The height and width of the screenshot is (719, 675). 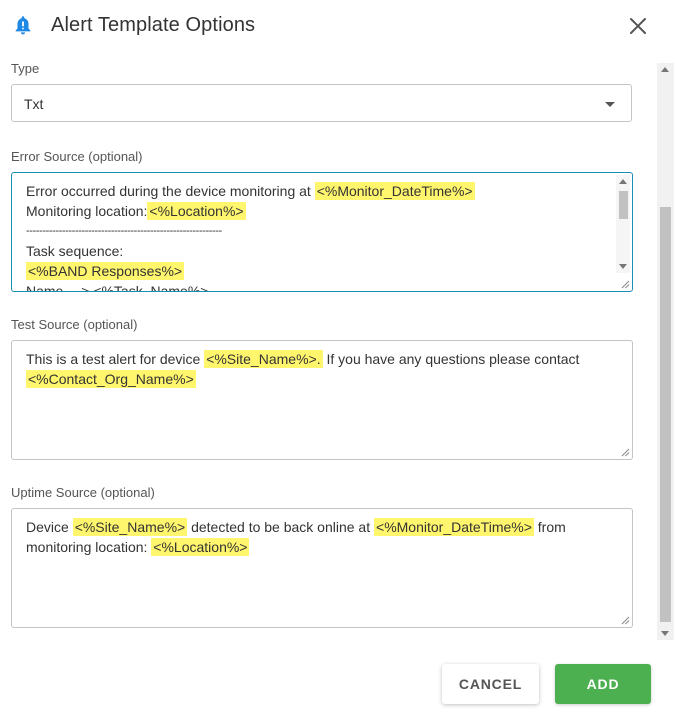 I want to click on token-highlight: <%BAND Responses%>, so click(x=105, y=271).